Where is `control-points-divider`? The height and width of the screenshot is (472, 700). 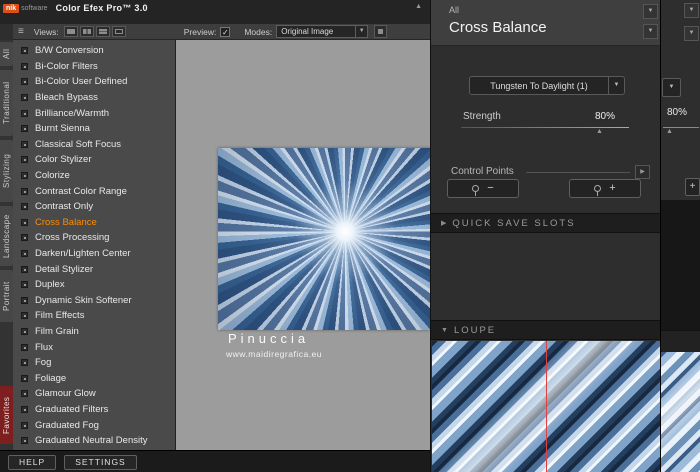 control-points-divider is located at coordinates (578, 172).